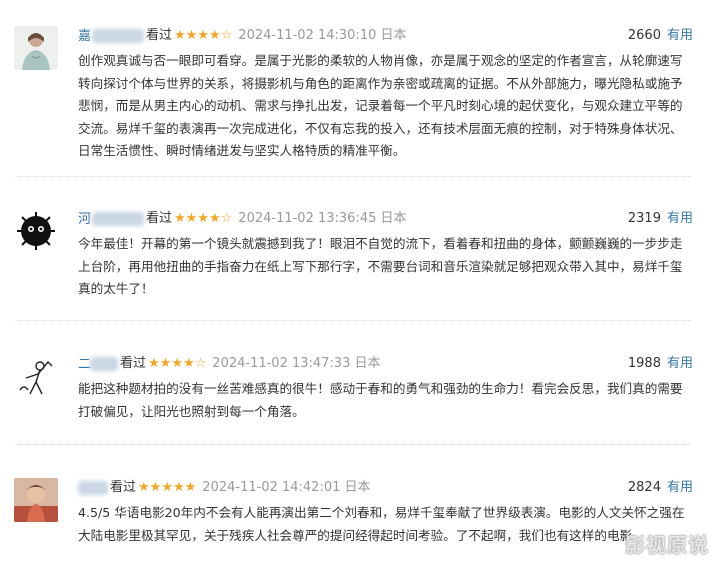 Image resolution: width=719 pixels, height=566 pixels. Describe the element at coordinates (286, 487) in the screenshot. I see `review-time: 2024-11-02 14:42:01 日本` at that location.